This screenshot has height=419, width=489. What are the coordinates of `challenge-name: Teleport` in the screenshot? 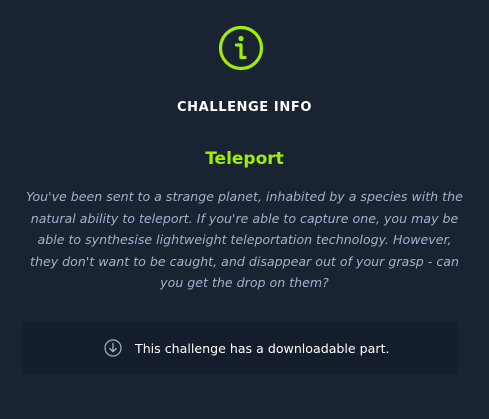 It's located at (244, 159).